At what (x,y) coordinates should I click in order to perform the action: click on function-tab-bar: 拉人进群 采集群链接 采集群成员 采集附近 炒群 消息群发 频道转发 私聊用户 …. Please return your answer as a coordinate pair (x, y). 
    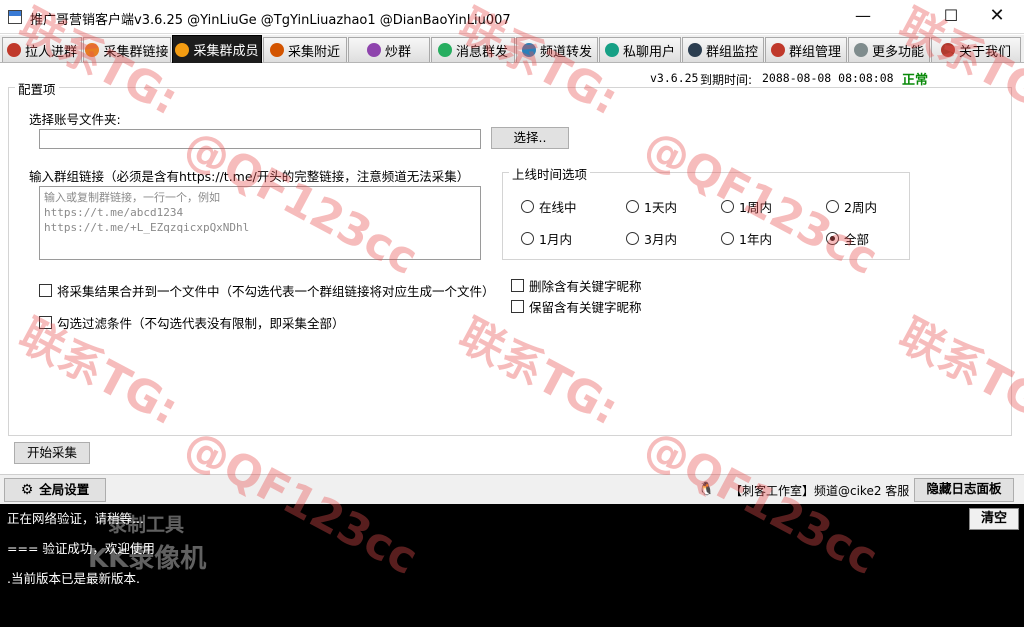
    Looking at the image, I should click on (512, 49).